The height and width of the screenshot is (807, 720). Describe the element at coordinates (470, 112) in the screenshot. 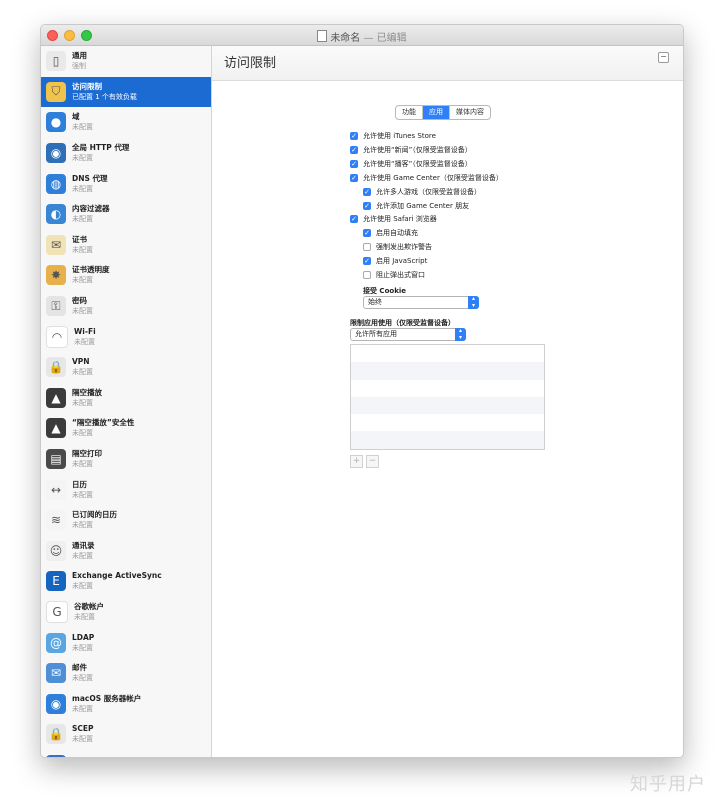

I see `tab-2: 媒体内容` at that location.